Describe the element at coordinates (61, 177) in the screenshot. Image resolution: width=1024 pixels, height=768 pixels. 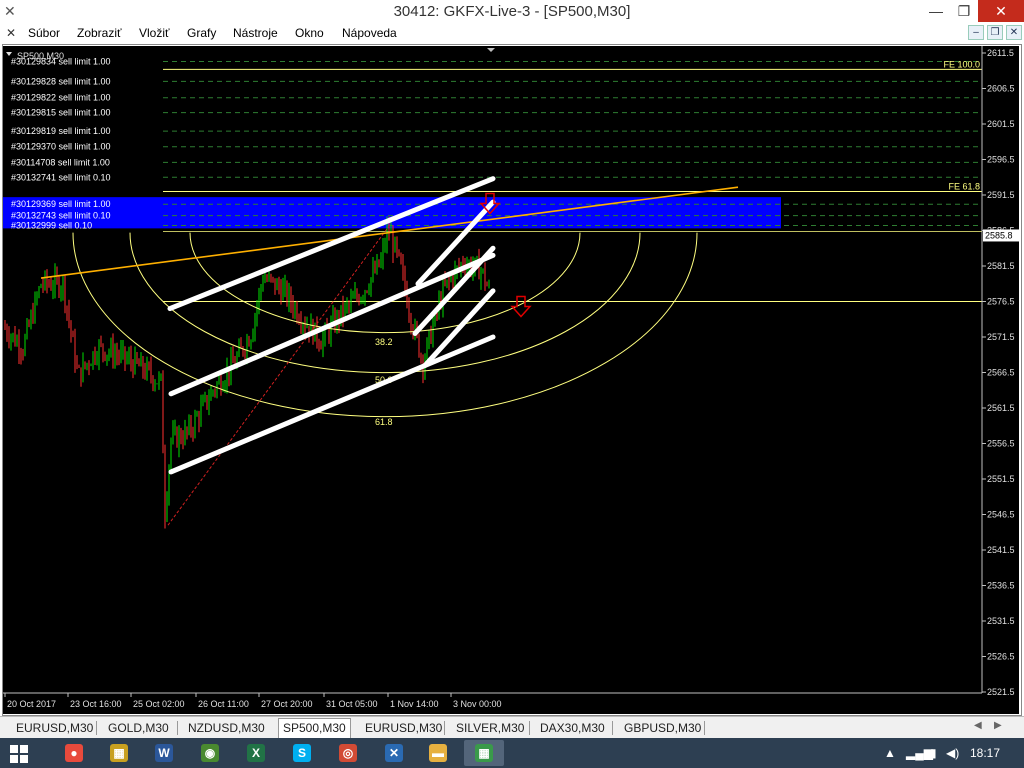
I see `order-label: #30132741 sell limit 0.10` at that location.